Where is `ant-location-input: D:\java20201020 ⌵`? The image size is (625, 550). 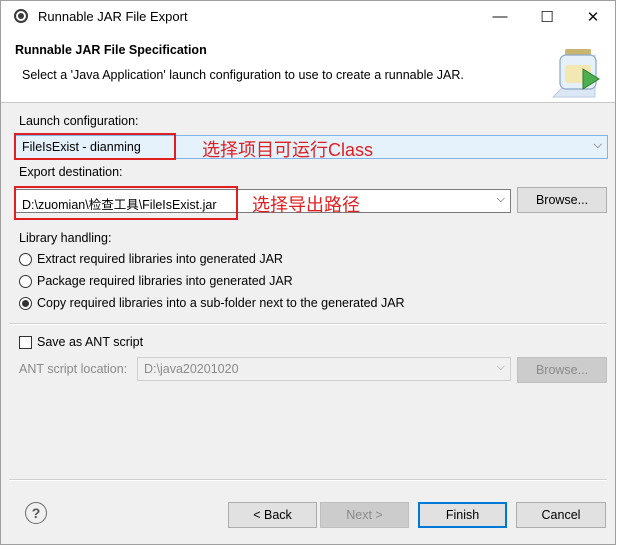
ant-location-input: D:\java20201020 ⌵ is located at coordinates (324, 369).